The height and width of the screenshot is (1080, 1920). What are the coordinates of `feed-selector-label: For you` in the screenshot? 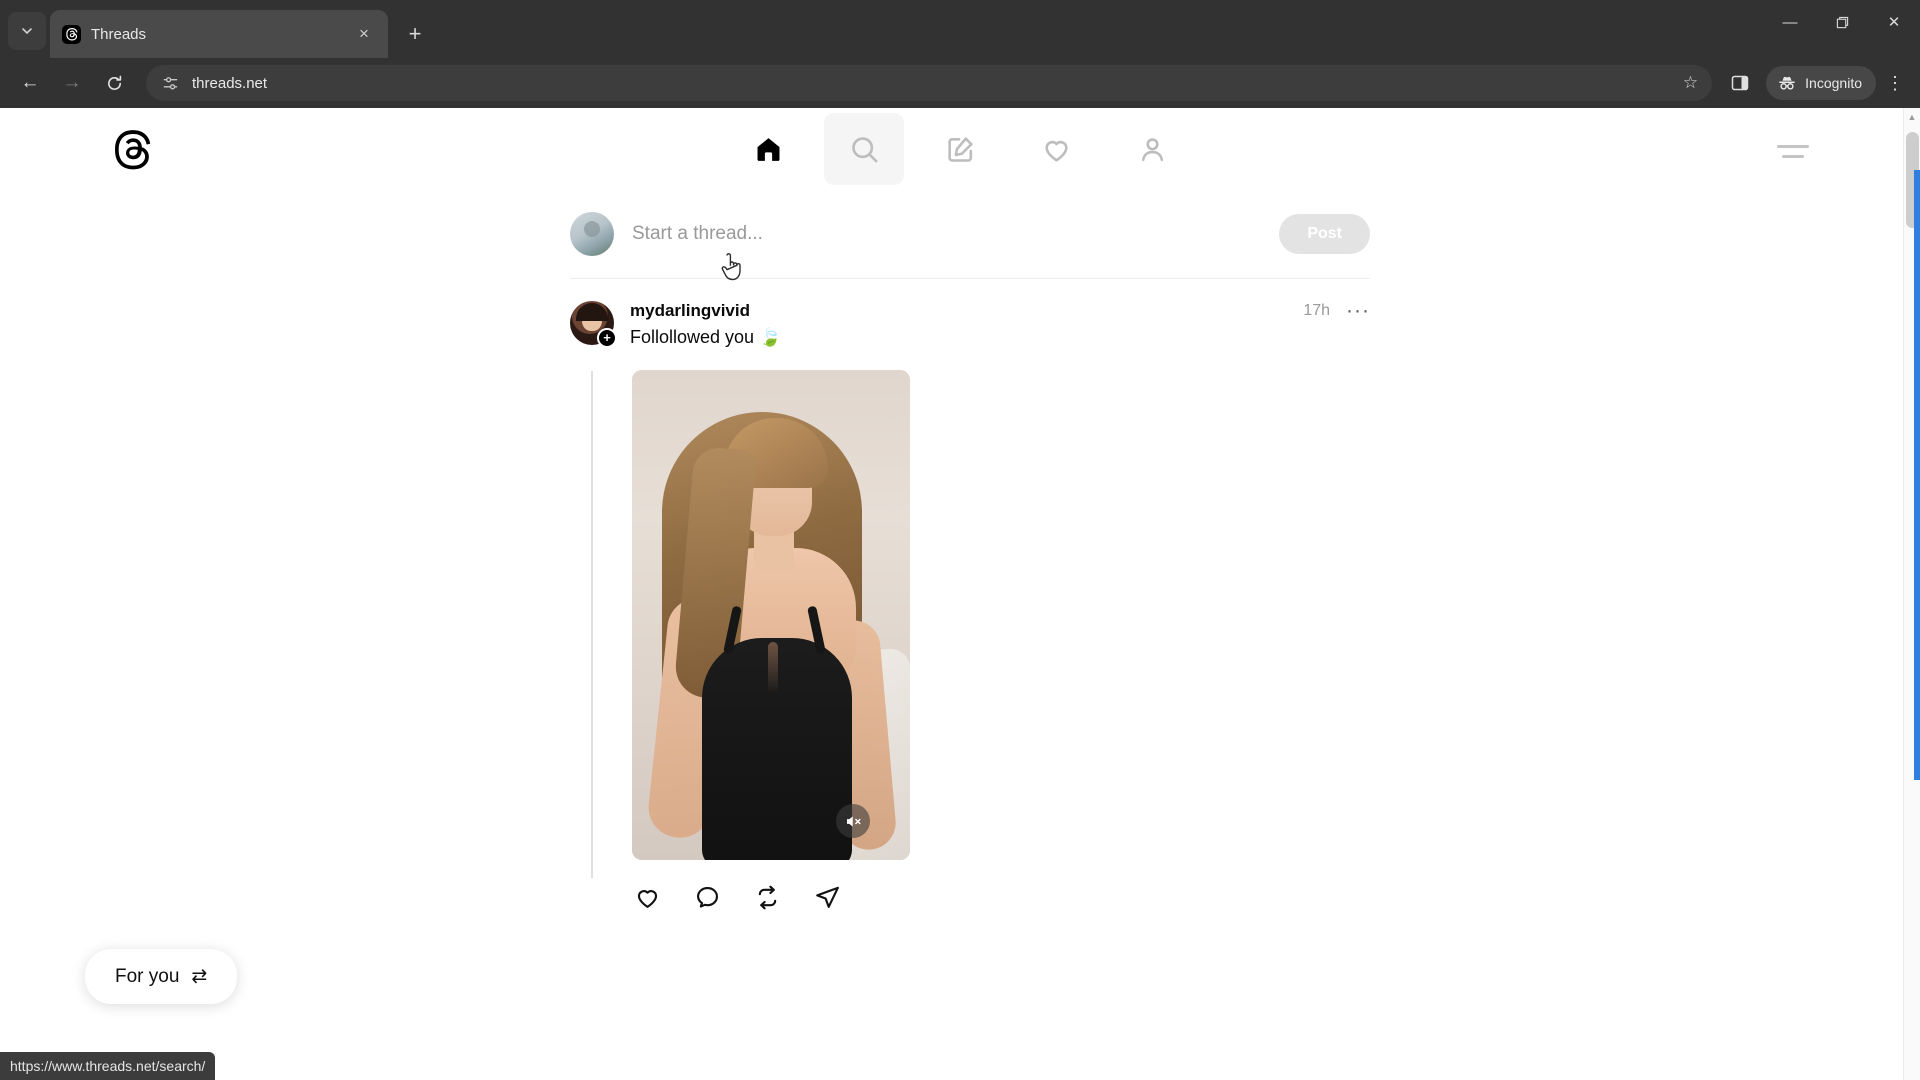 It's located at (147, 976).